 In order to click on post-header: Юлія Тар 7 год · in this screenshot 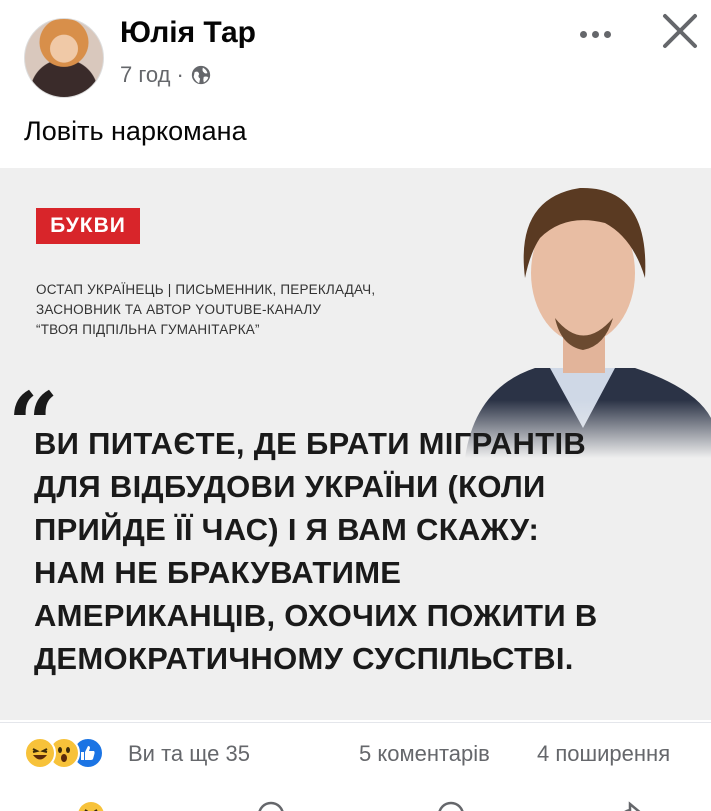, I will do `click(355, 55)`.